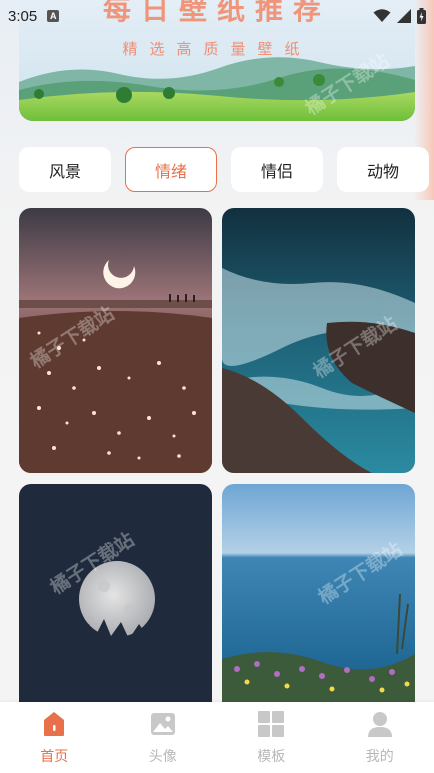 The image size is (434, 773). I want to click on tab-couple: 情侣, so click(277, 169).